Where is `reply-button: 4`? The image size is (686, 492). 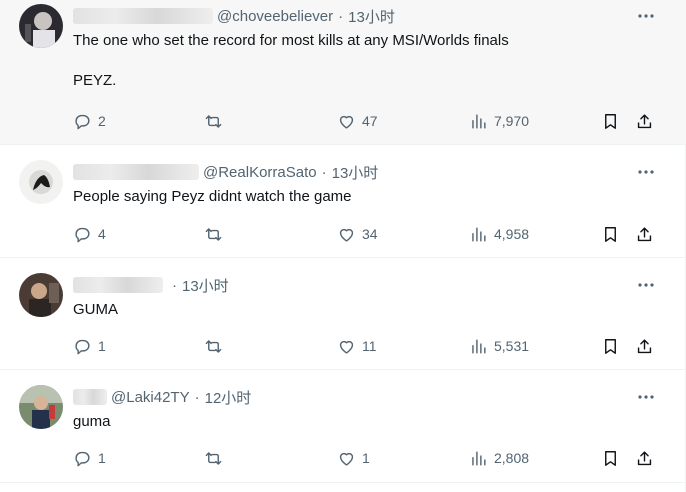
reply-button: 4 is located at coordinates (89, 234).